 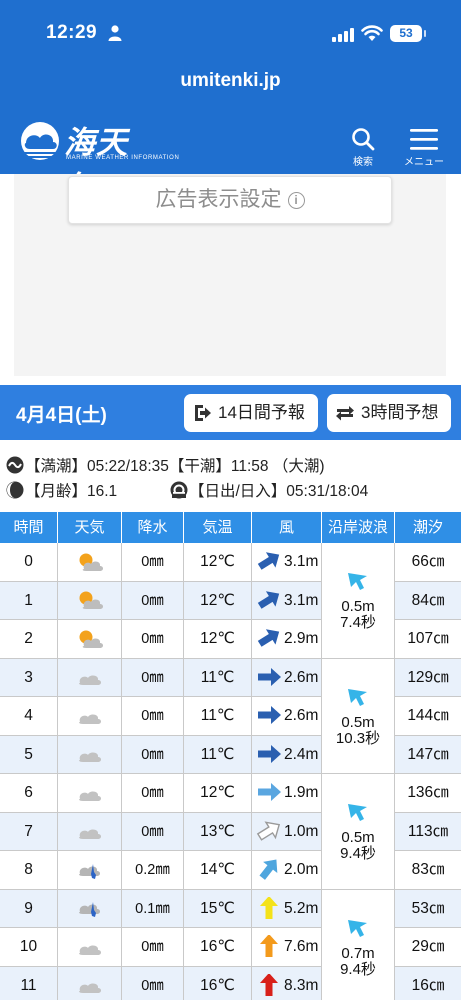 What do you see at coordinates (29, 870) in the screenshot?
I see `hour-cell: 8` at bounding box center [29, 870].